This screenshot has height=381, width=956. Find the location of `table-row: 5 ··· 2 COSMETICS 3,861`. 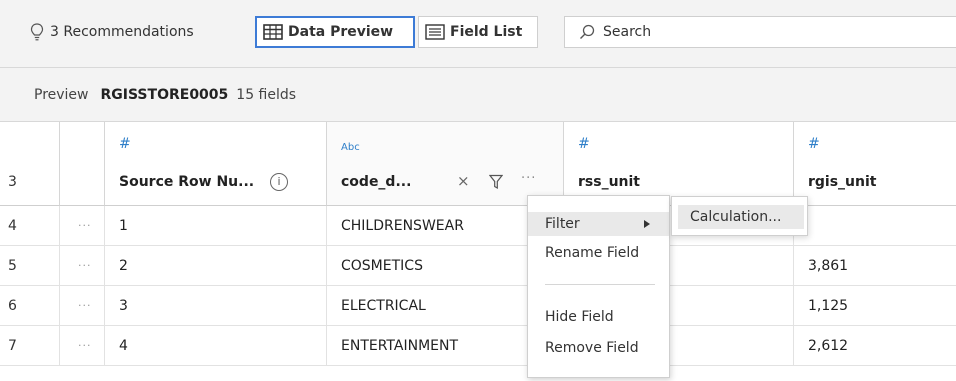

table-row: 5 ··· 2 COSMETICS 3,861 is located at coordinates (478, 266).